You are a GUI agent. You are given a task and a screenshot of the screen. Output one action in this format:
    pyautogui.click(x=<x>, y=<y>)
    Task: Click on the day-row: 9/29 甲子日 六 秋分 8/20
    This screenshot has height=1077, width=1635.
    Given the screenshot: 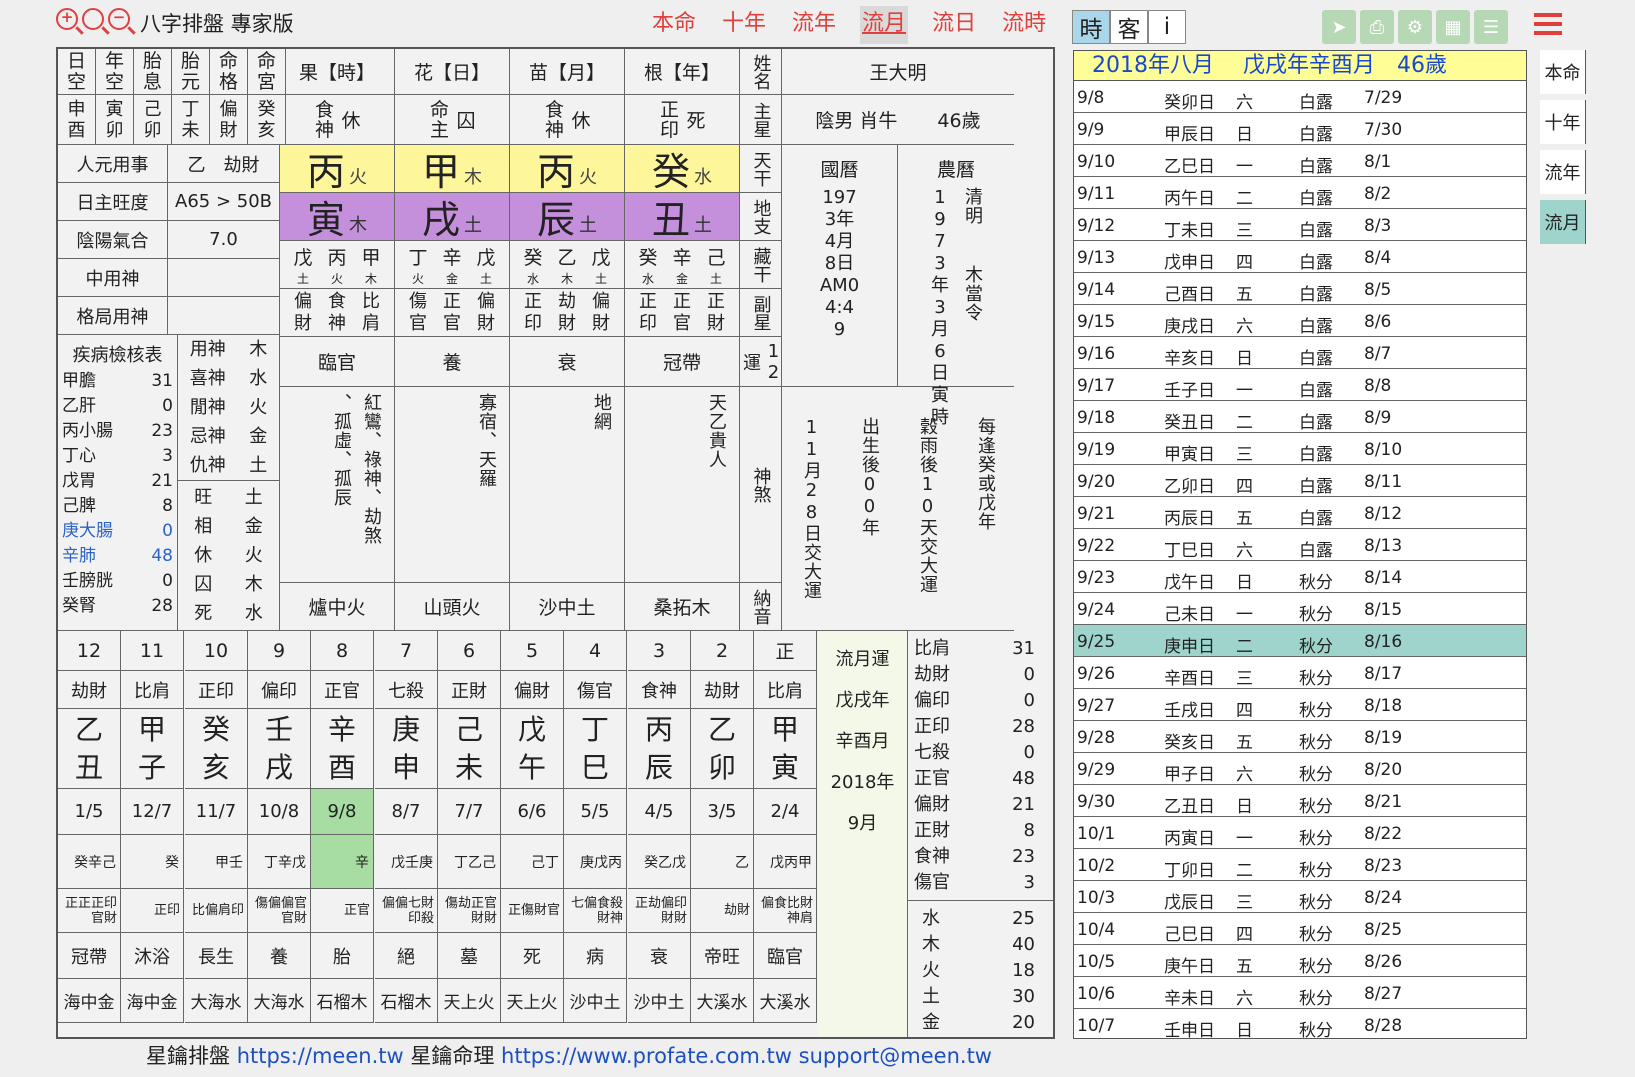 What is the action you would take?
    pyautogui.click(x=1300, y=769)
    